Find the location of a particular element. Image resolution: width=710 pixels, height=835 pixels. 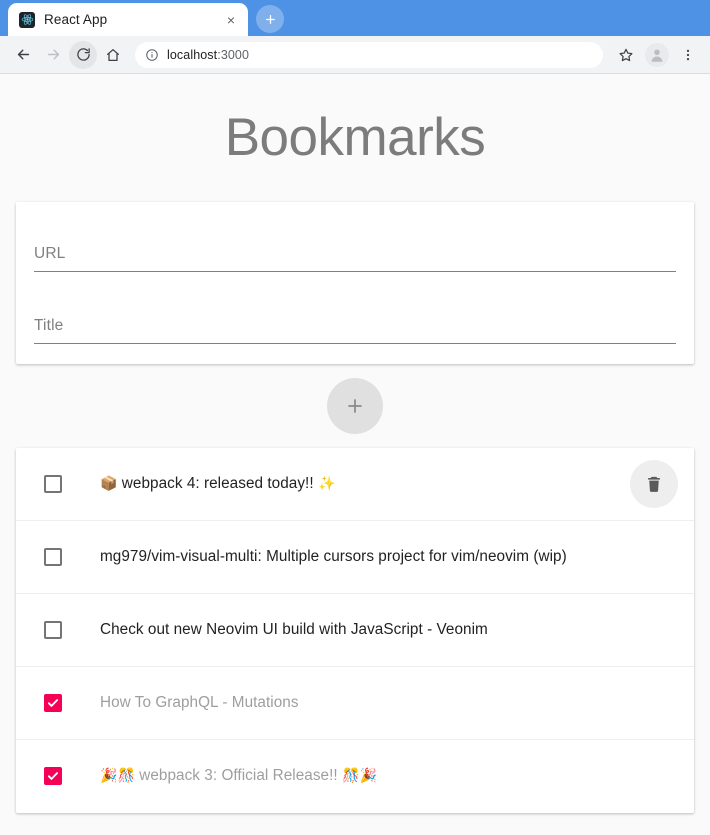

toolbar-divider is located at coordinates (355, 73).